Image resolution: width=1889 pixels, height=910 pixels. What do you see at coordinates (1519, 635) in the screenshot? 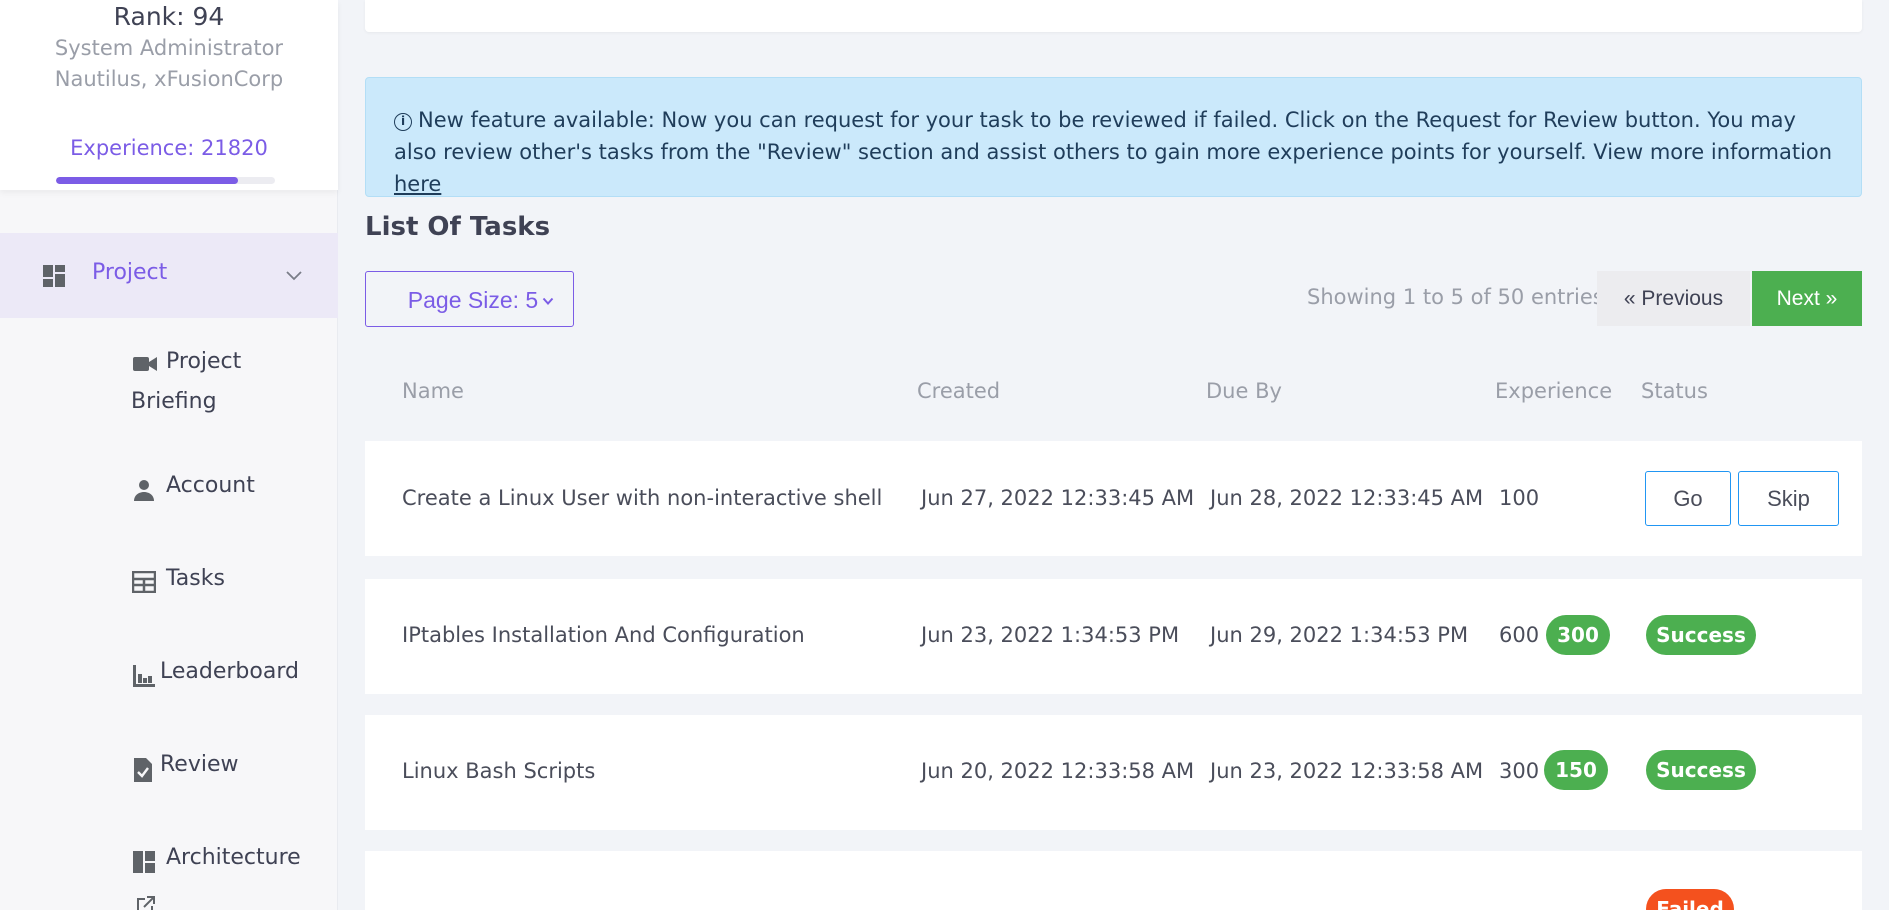
I see `task-experience: 600` at bounding box center [1519, 635].